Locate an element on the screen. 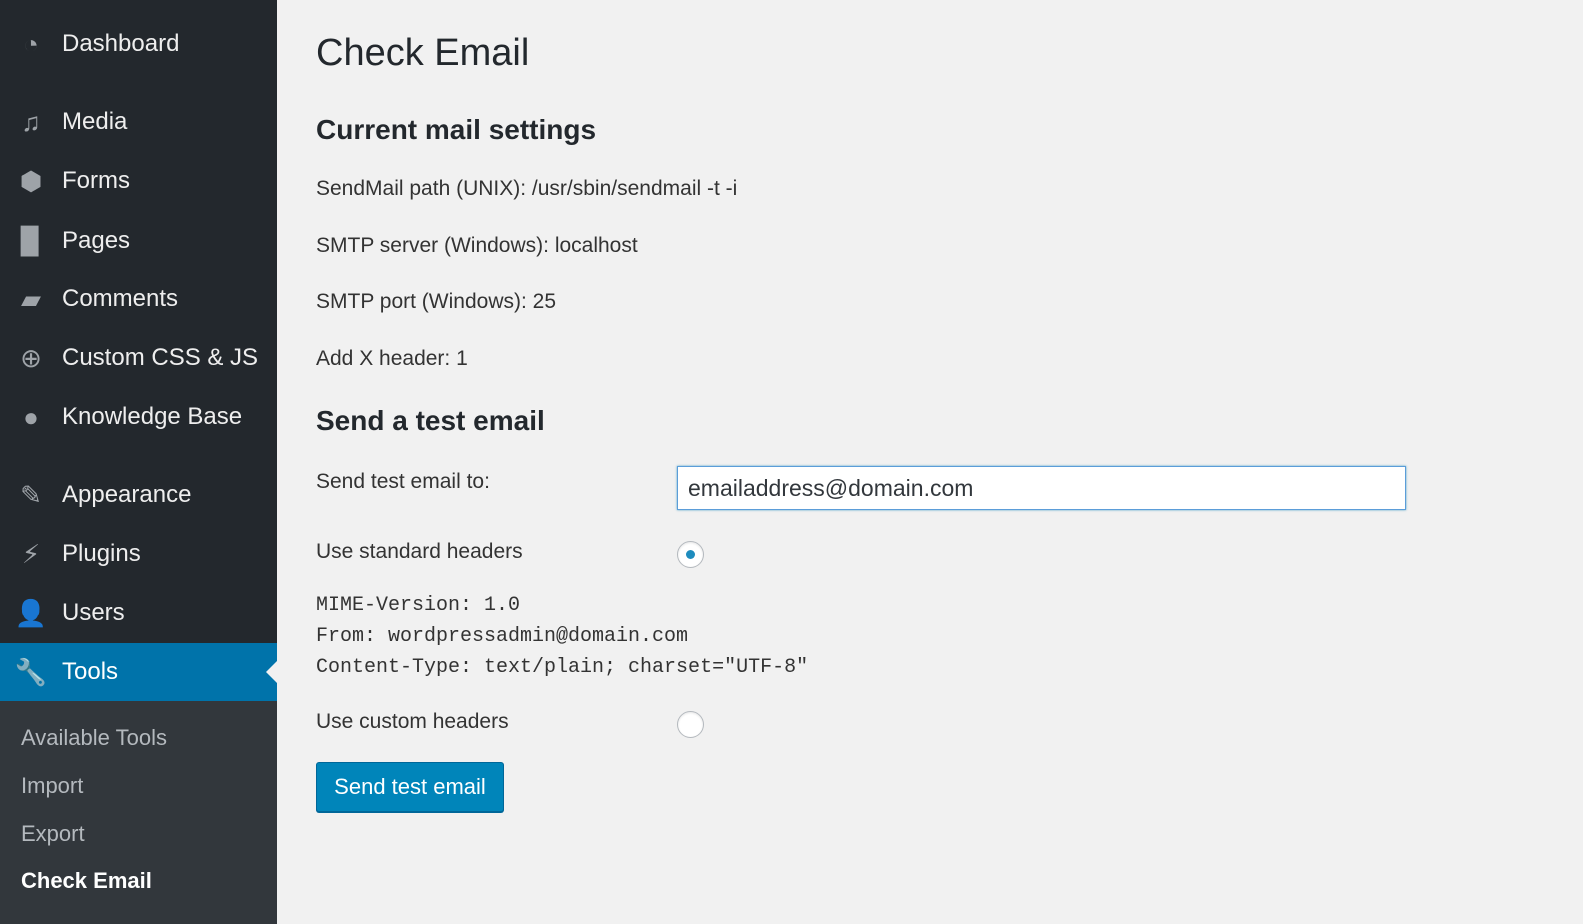  setting-smtp-server: SMTP server (Windows): localhost is located at coordinates (477, 245).